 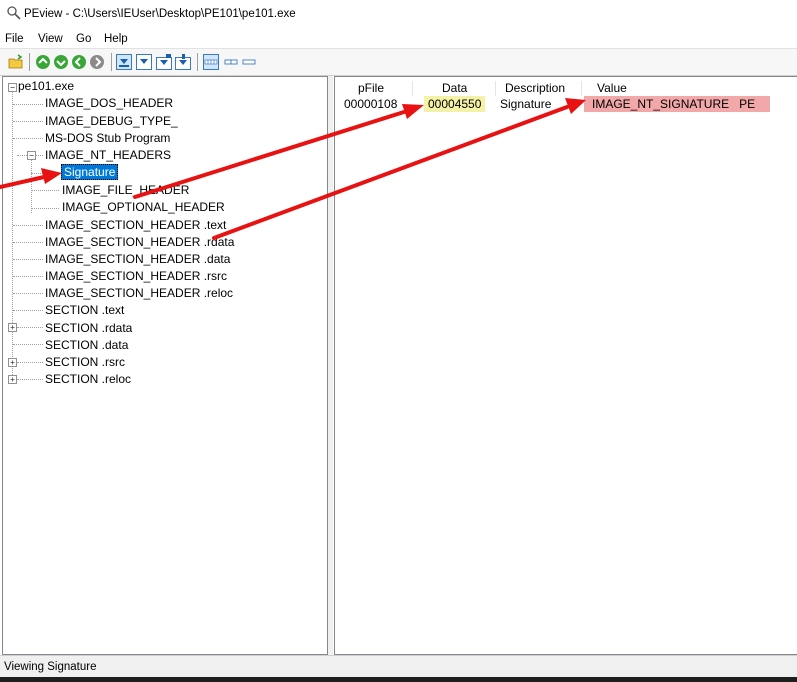 What do you see at coordinates (535, 88) in the screenshot?
I see `column-header-description: Description` at bounding box center [535, 88].